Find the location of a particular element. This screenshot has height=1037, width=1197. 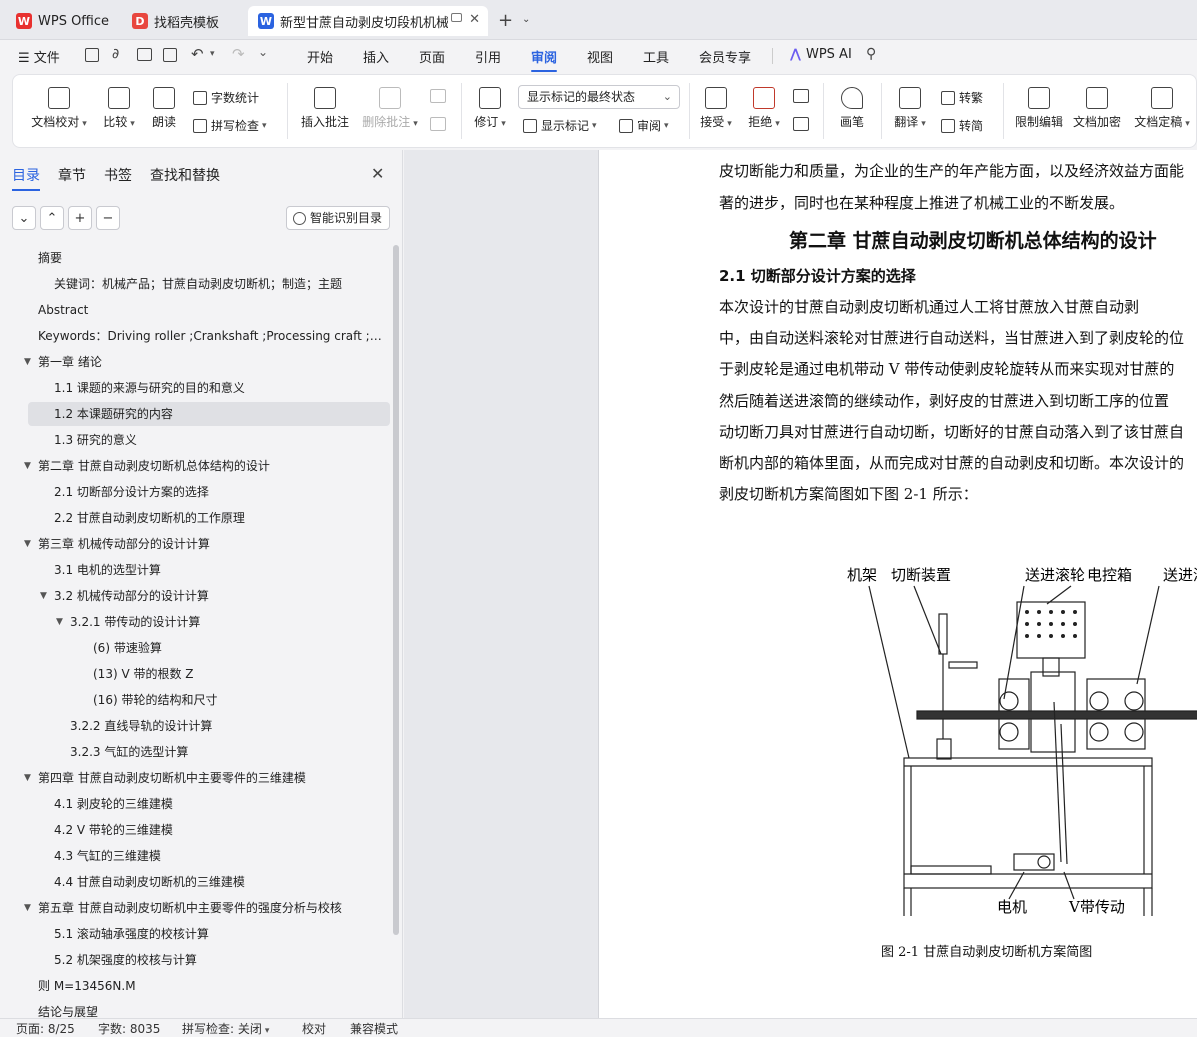

print-preview-icon is located at coordinates (170, 55).